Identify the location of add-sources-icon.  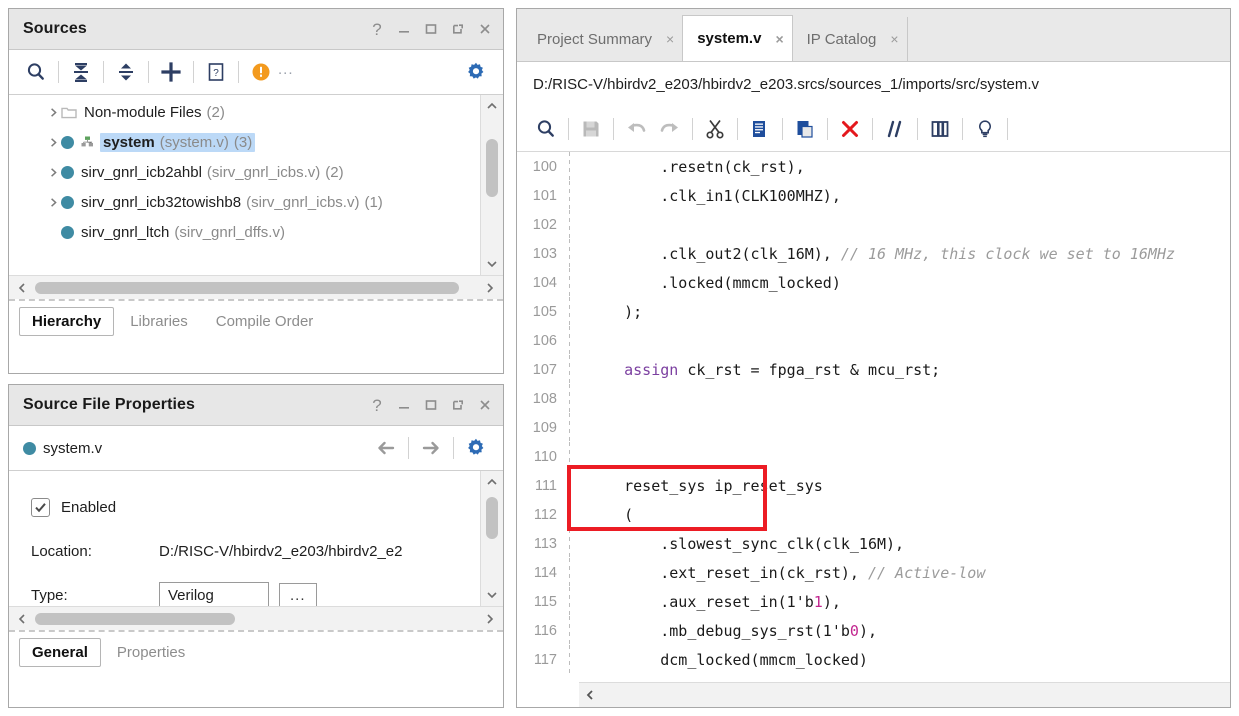
(171, 72).